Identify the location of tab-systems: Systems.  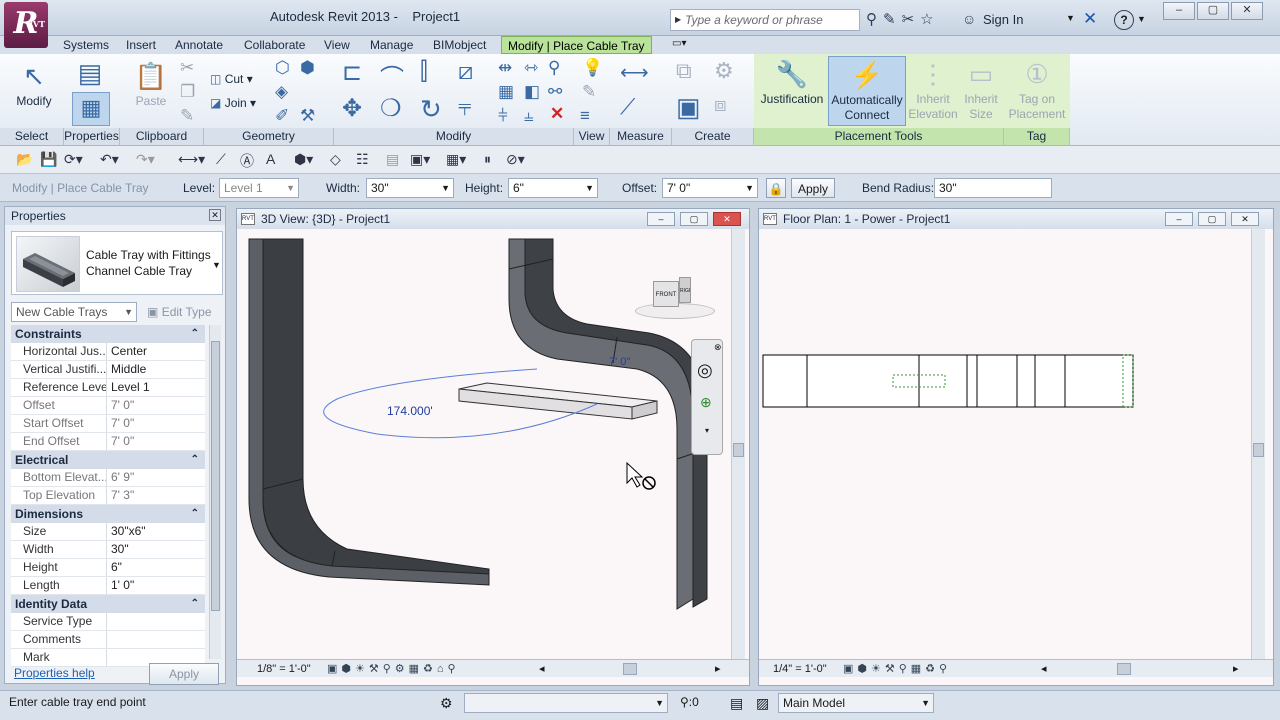
(86, 45).